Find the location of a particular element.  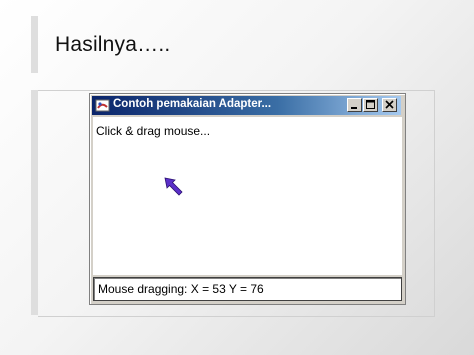

close-button is located at coordinates (389, 105).